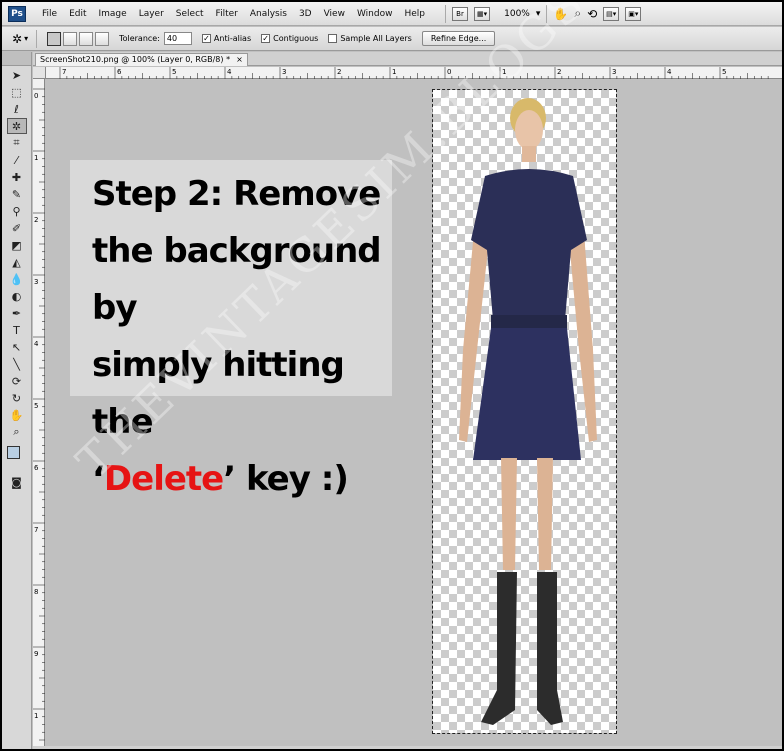 This screenshot has height=751, width=784. I want to click on 3d-orbit-tool-icon: ↻, so click(17, 398).